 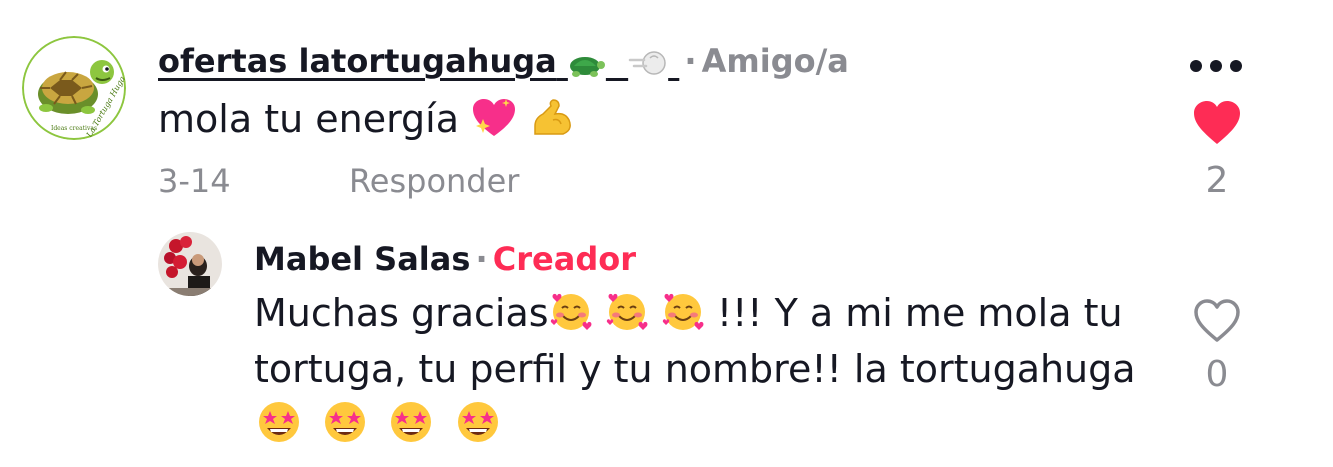 I want to click on more-options-button, so click(x=1217, y=66).